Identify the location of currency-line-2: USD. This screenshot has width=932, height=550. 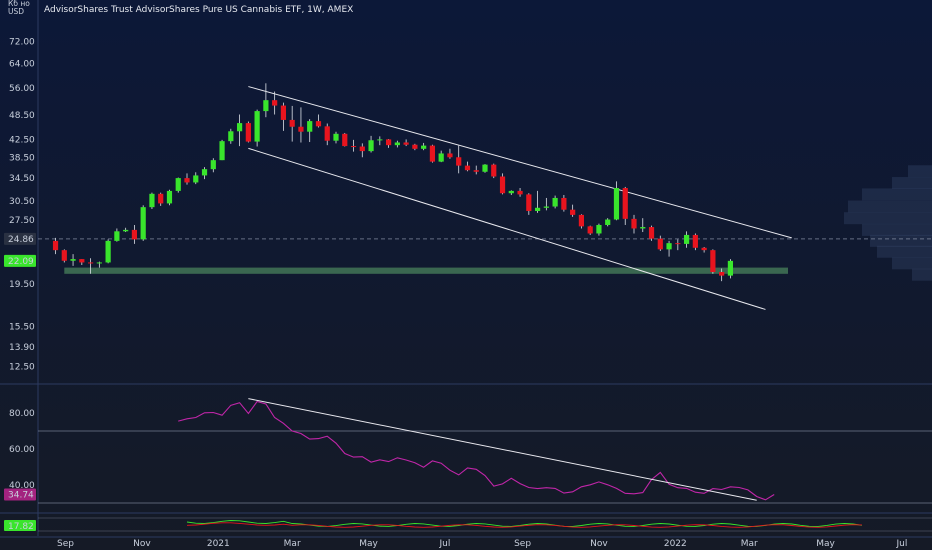
(16, 11).